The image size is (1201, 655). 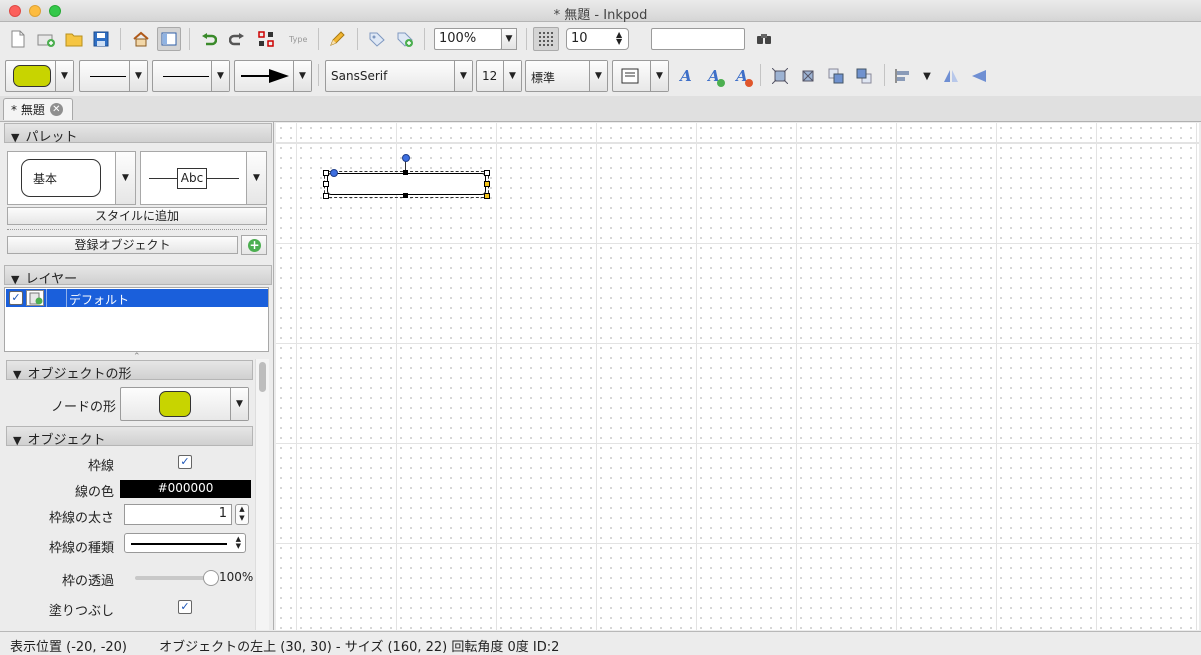 I want to click on slider-thumb, so click(x=211, y=578).